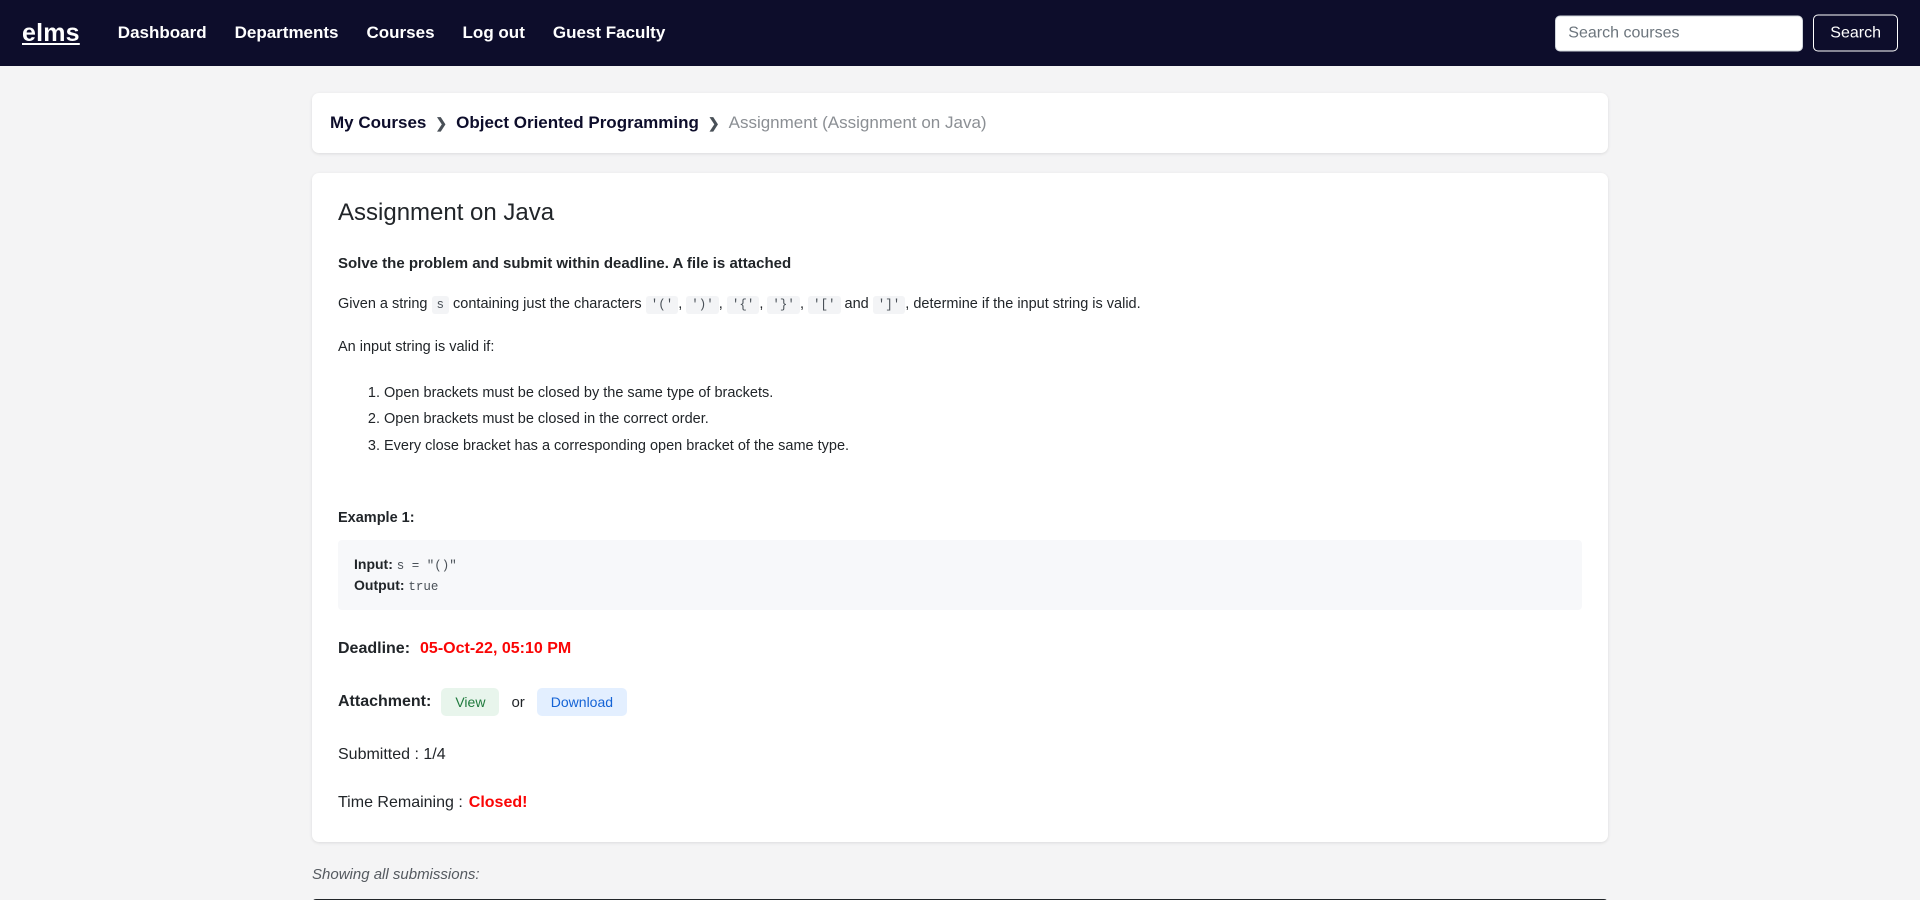 The width and height of the screenshot is (1920, 900). What do you see at coordinates (494, 33) in the screenshot?
I see `nav-item-logout: Log out` at bounding box center [494, 33].